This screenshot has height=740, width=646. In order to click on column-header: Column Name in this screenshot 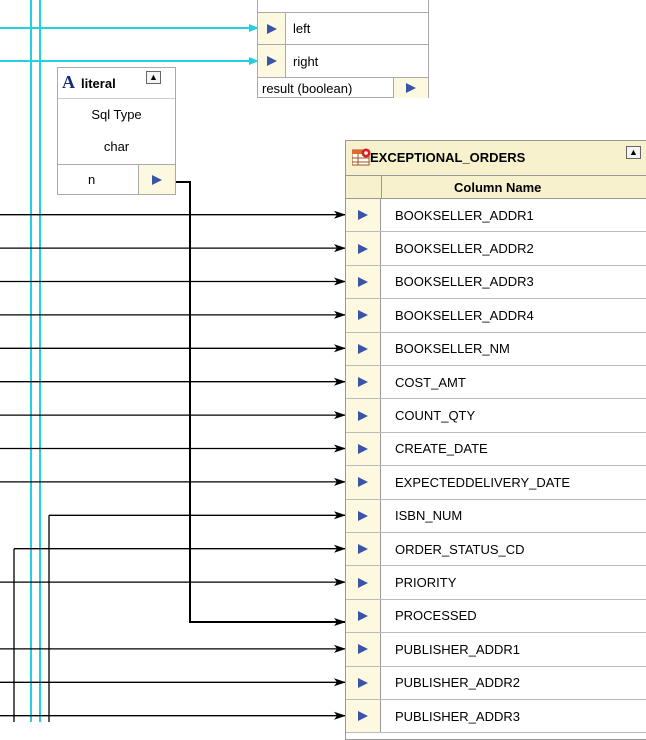, I will do `click(496, 187)`.